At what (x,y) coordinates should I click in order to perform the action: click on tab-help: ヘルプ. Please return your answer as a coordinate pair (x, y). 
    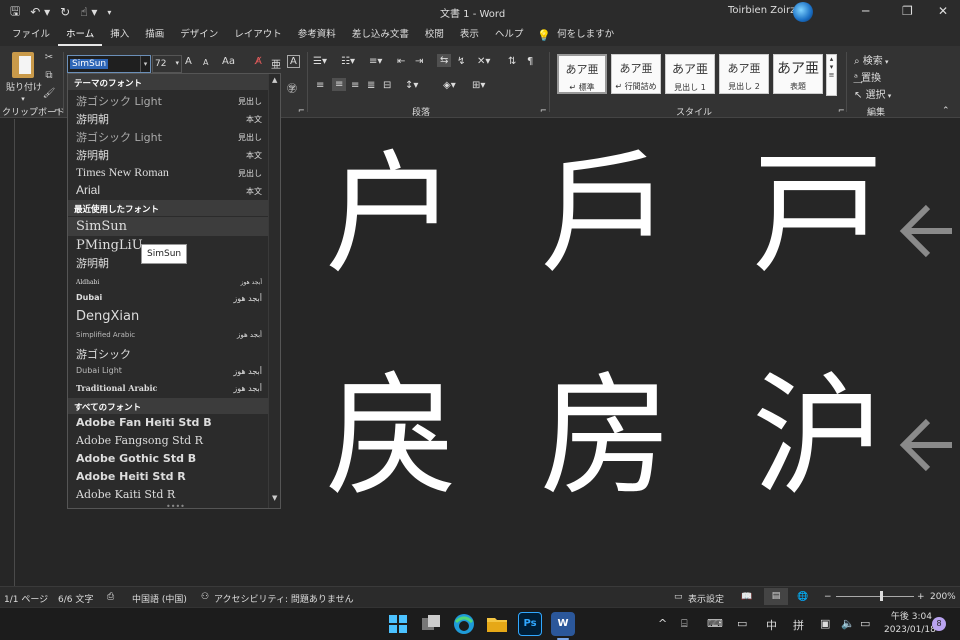
    Looking at the image, I should click on (509, 35).